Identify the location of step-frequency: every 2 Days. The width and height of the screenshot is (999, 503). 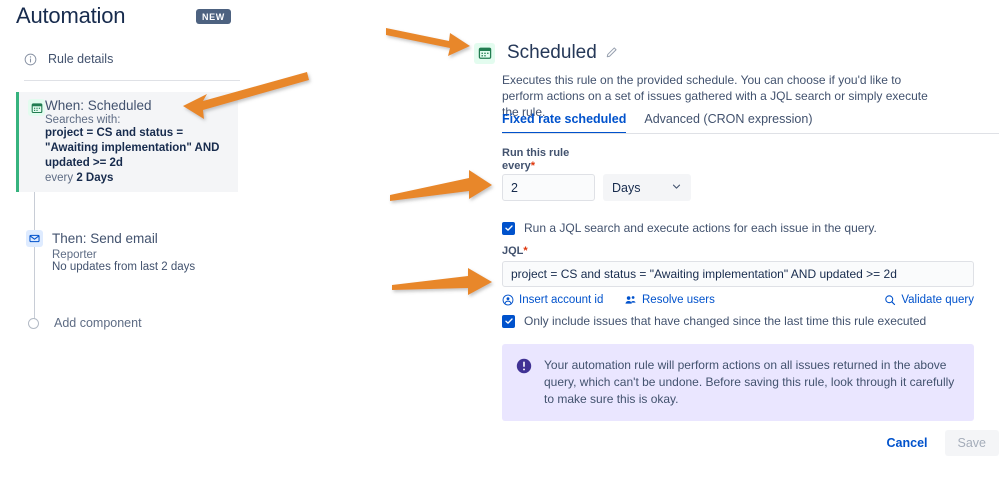
(137, 178).